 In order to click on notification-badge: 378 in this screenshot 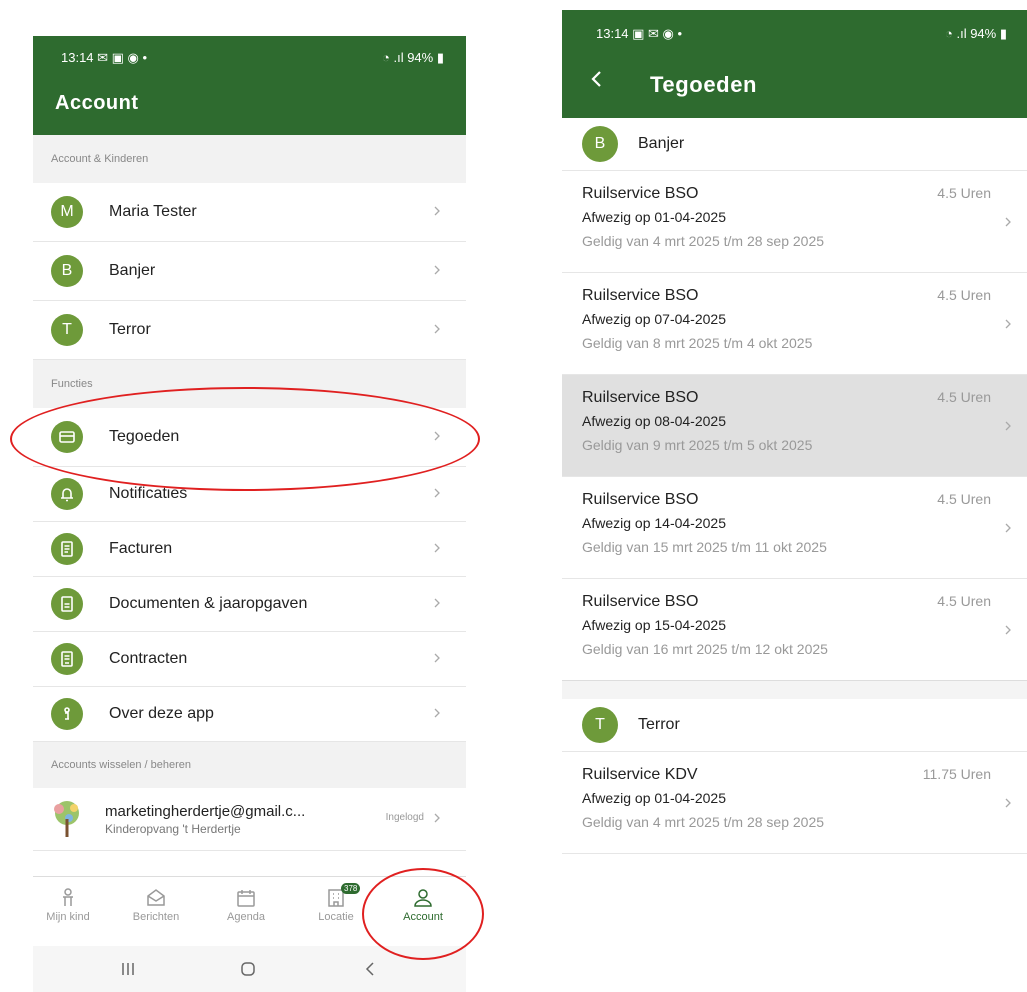, I will do `click(351, 888)`.